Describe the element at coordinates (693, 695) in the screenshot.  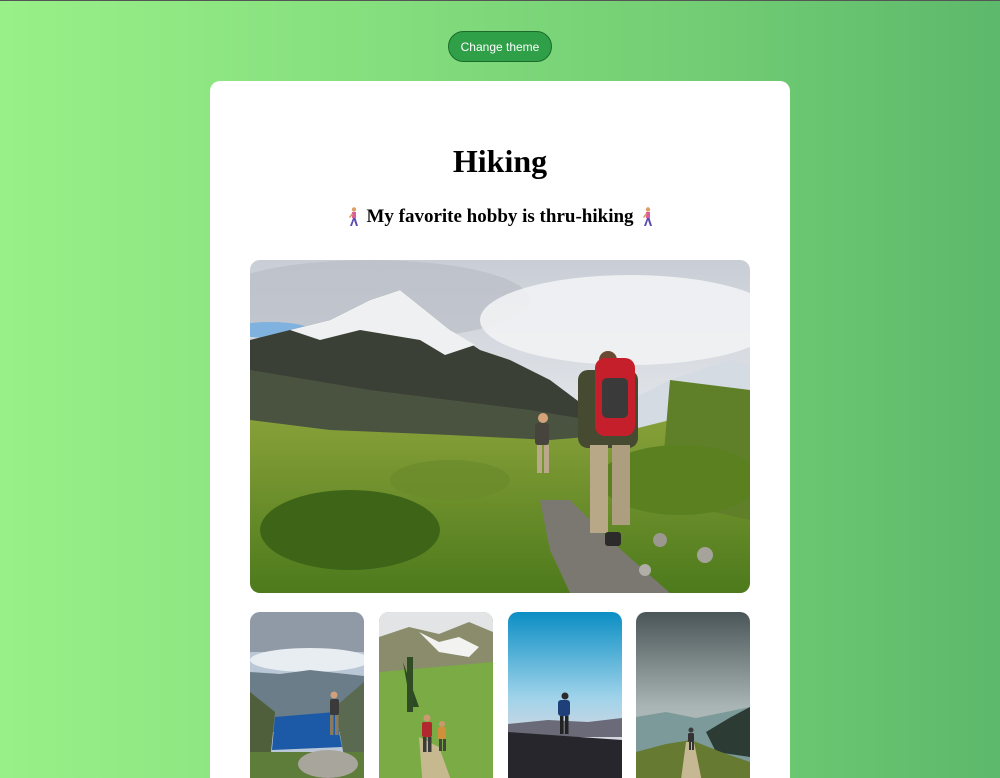
I see `ridge-trail-hiker-photo` at that location.